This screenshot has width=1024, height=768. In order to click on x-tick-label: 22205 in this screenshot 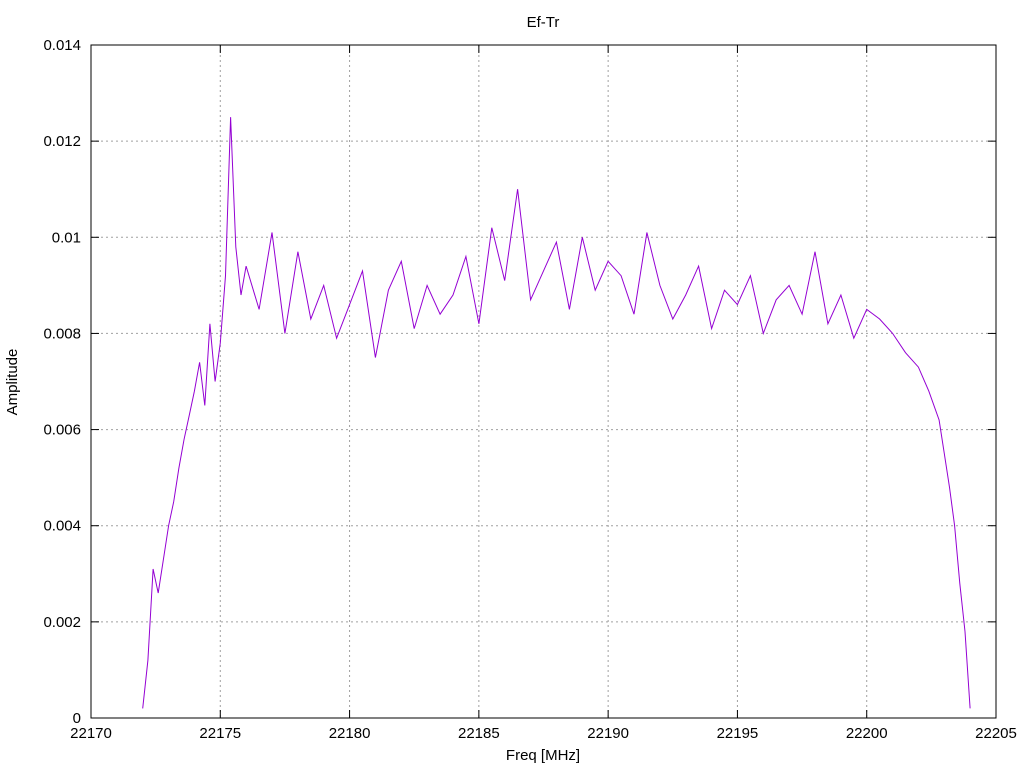, I will do `click(996, 733)`.